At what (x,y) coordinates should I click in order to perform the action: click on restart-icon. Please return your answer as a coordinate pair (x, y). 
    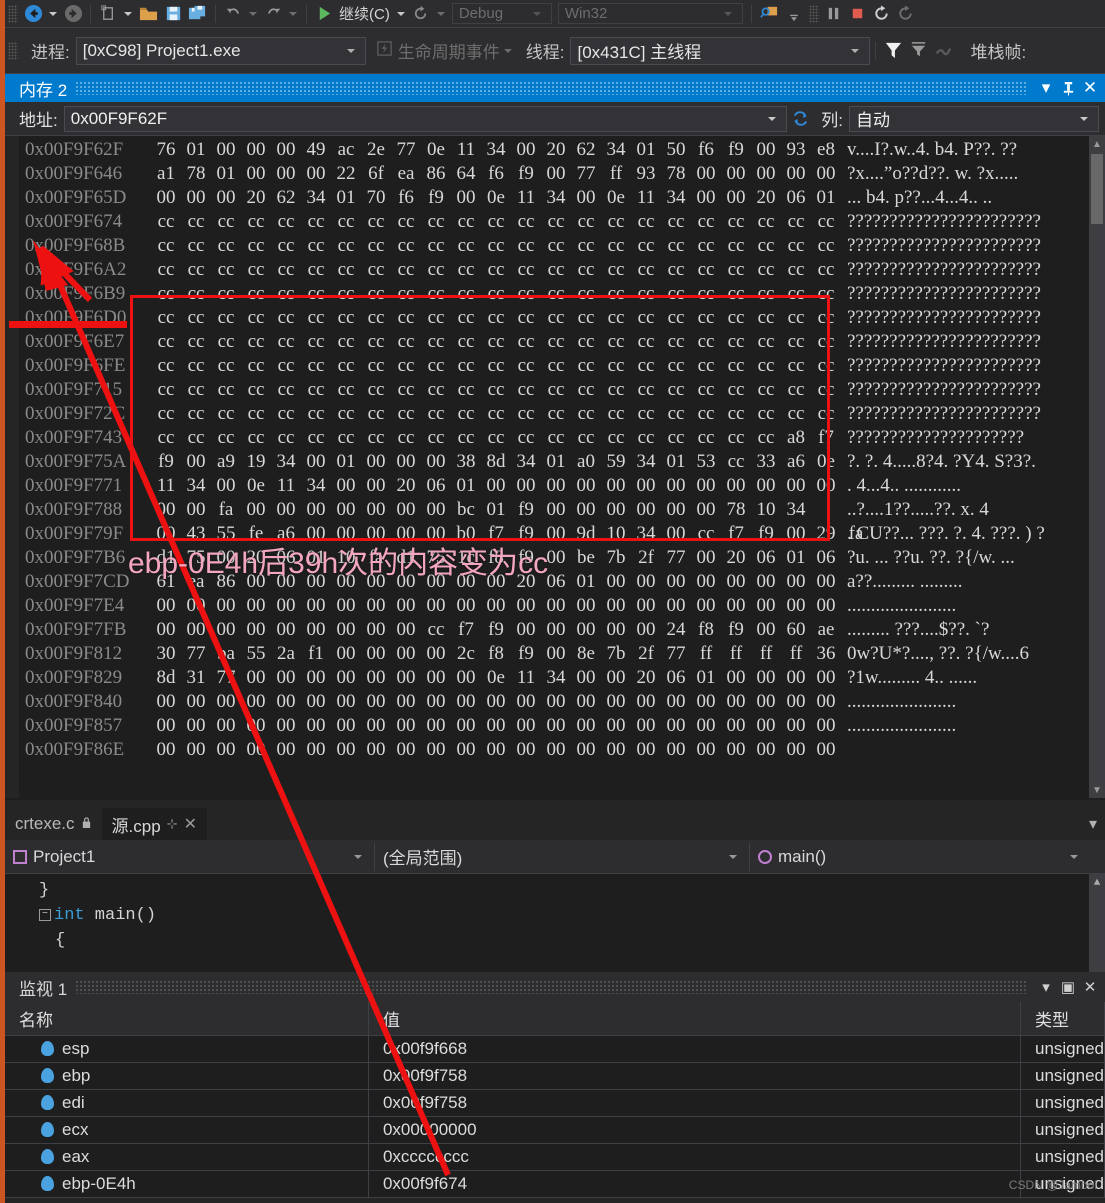
    Looking at the image, I should click on (421, 14).